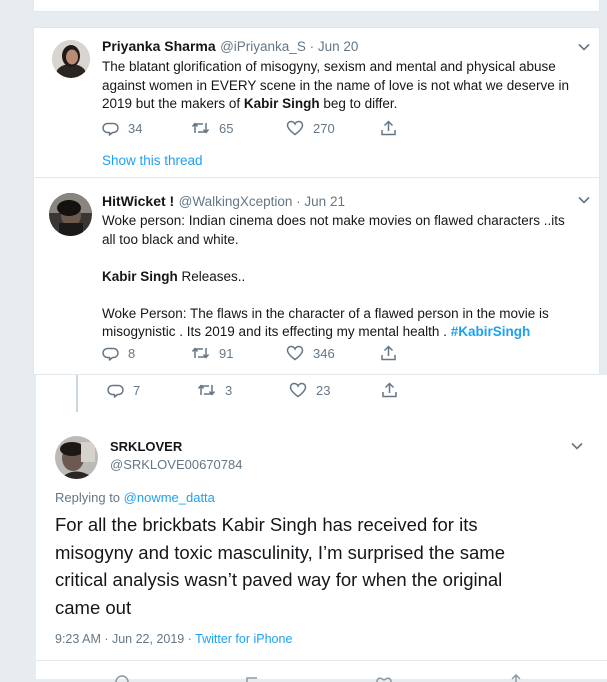 The image size is (607, 682). I want to click on retweet-count: 65, so click(226, 128).